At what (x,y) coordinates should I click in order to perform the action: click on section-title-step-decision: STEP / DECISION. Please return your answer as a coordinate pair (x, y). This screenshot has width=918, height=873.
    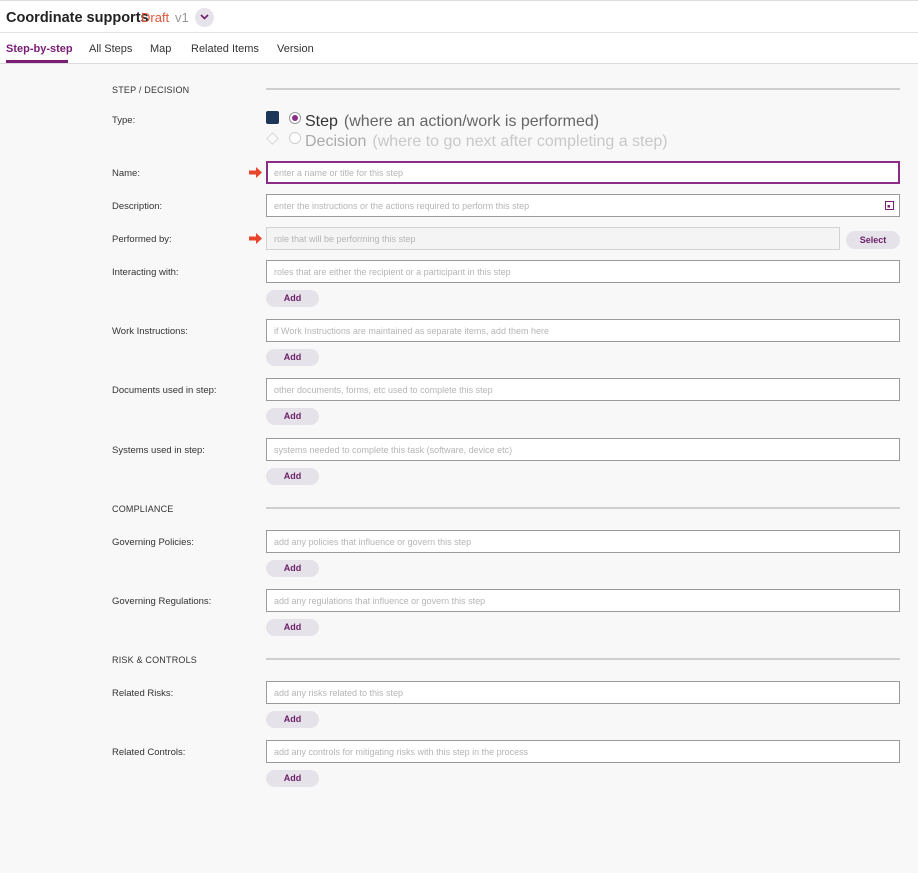
    Looking at the image, I should click on (151, 90).